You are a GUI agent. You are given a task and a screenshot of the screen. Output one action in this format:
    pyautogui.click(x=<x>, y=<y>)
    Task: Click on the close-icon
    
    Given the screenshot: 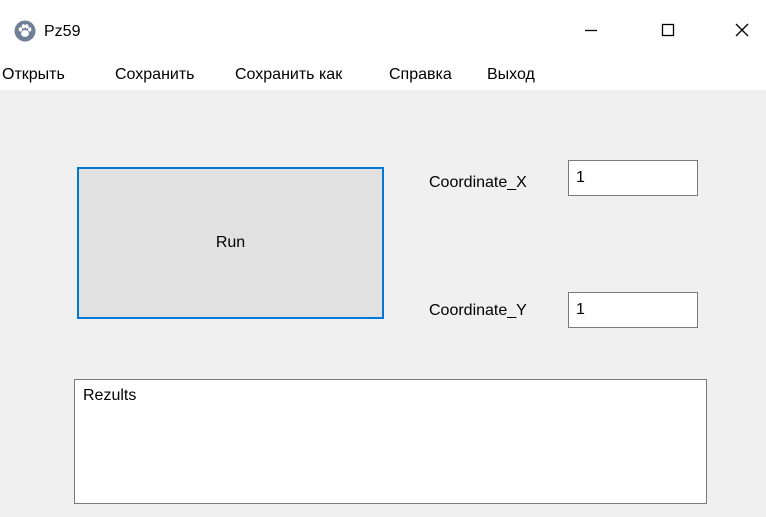 What is the action you would take?
    pyautogui.click(x=742, y=32)
    